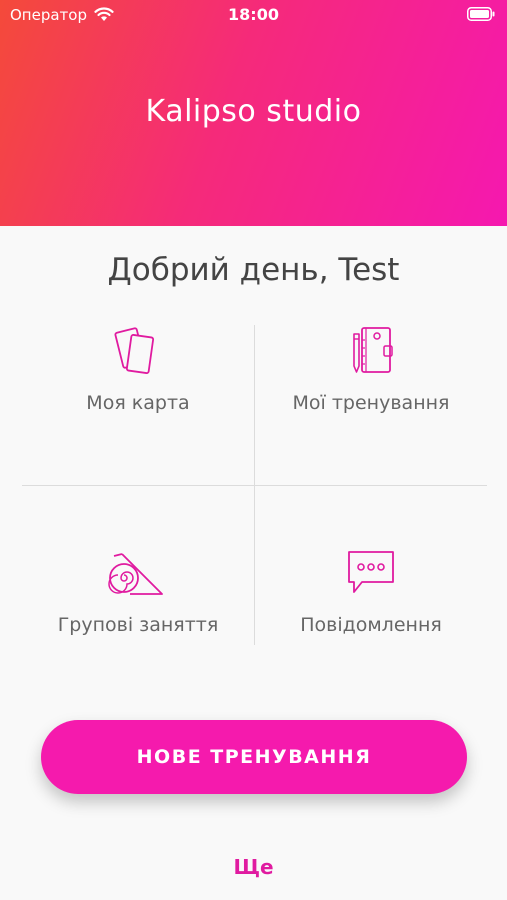 The width and height of the screenshot is (507, 900). Describe the element at coordinates (371, 625) in the screenshot. I see `tile-label-messages: Повідомлення` at that location.